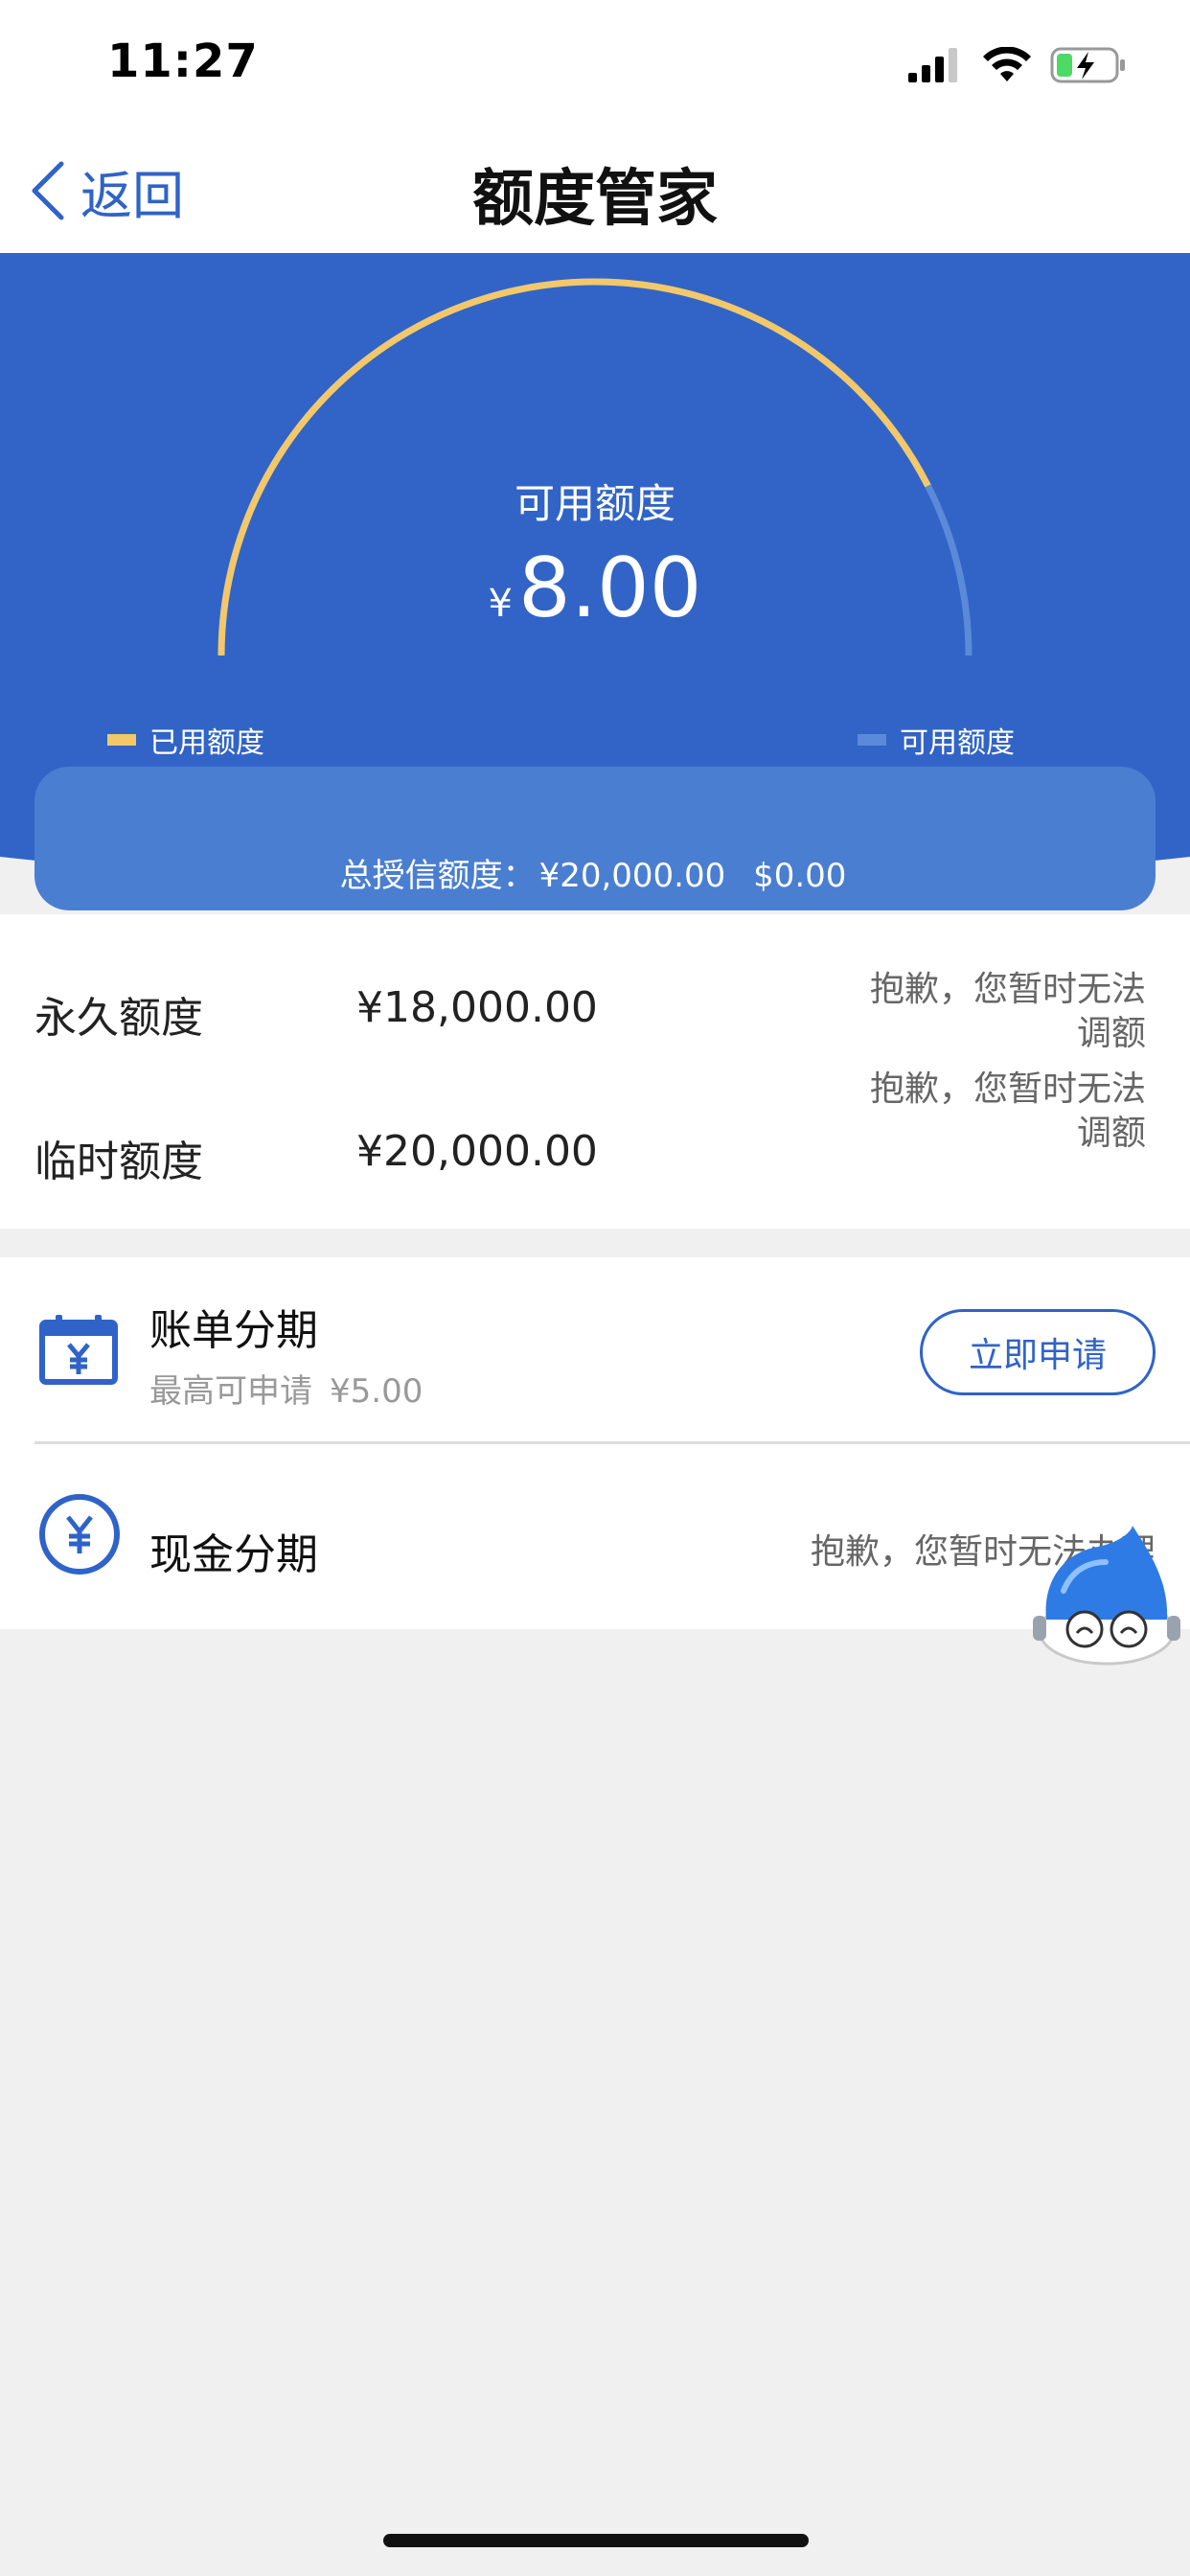  Describe the element at coordinates (872, 740) in the screenshot. I see `legend-available-swatch` at that location.